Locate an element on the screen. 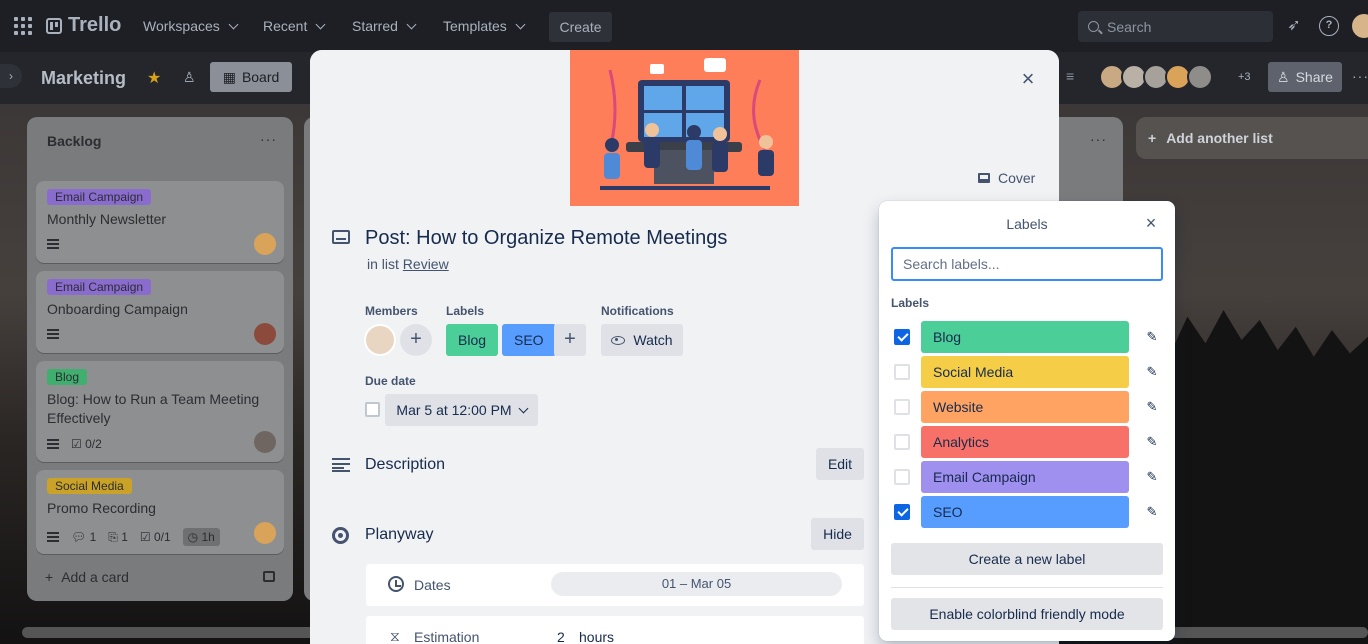  add-card-button: + Add a card is located at coordinates (87, 577).